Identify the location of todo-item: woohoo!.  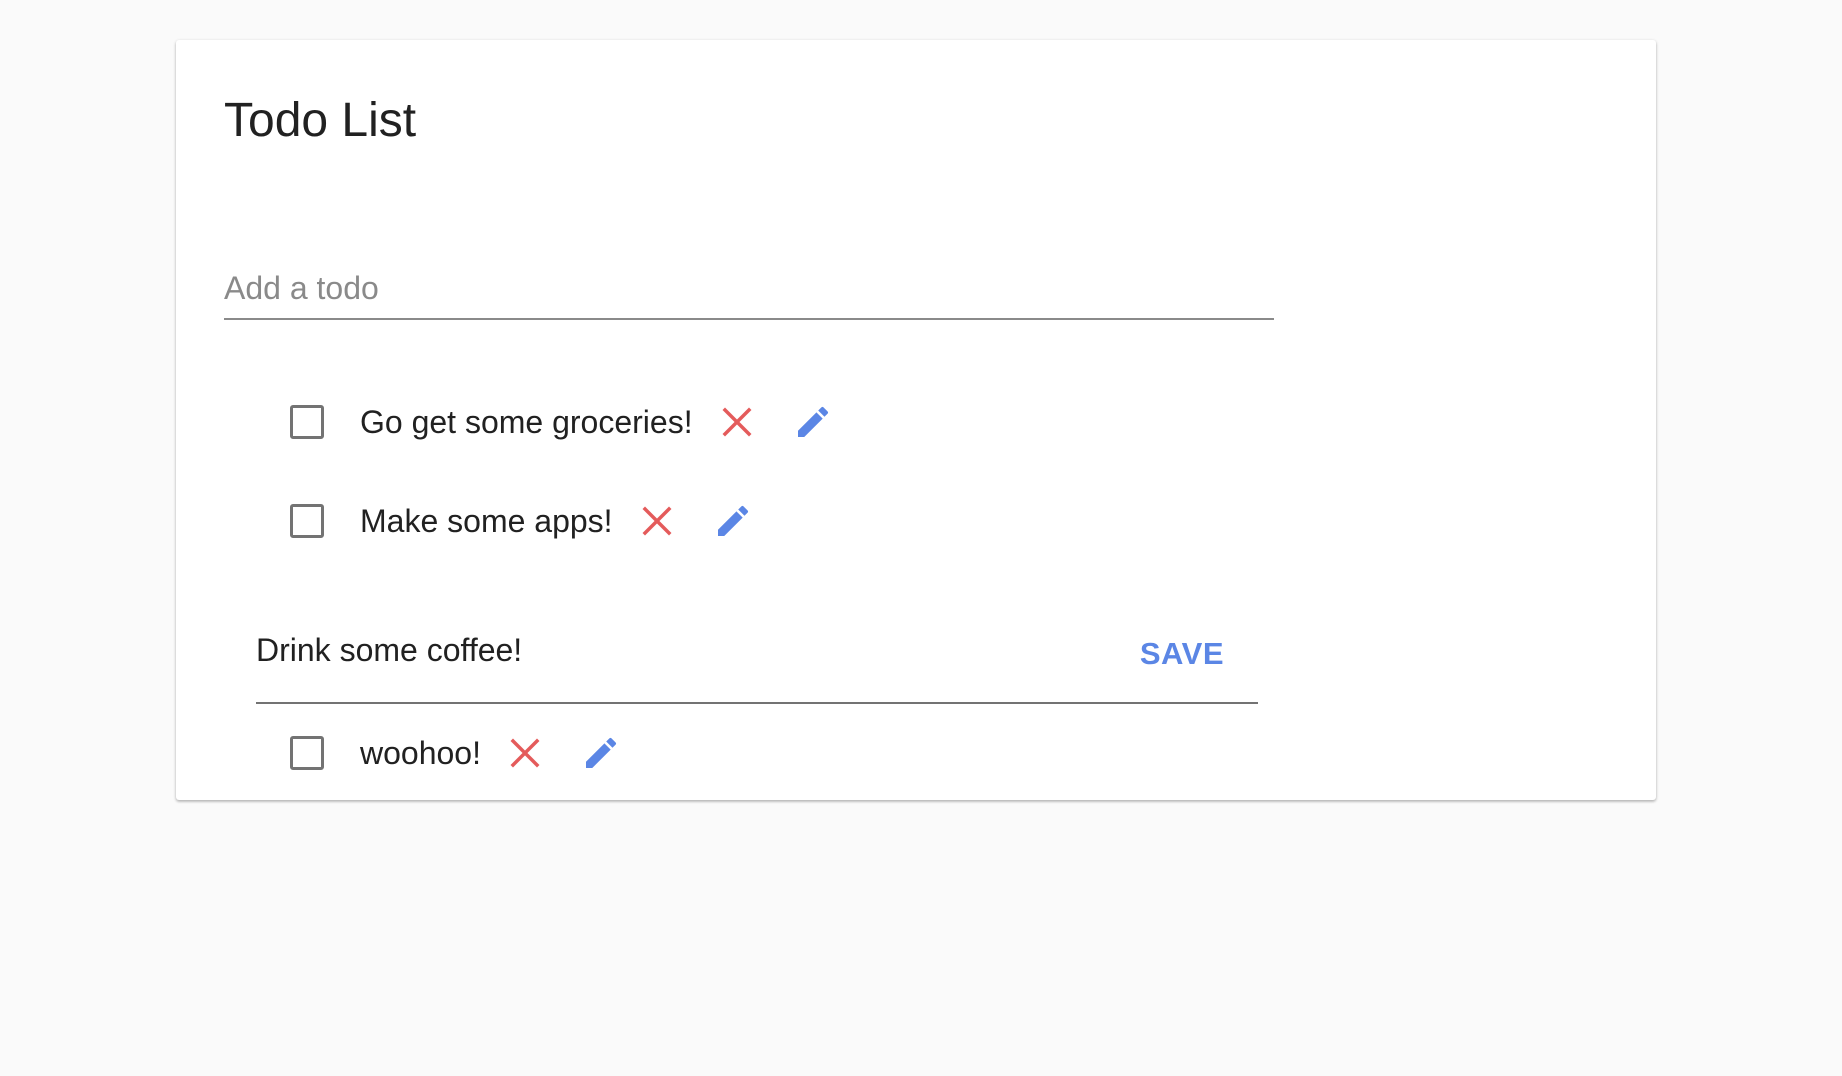
(454, 753).